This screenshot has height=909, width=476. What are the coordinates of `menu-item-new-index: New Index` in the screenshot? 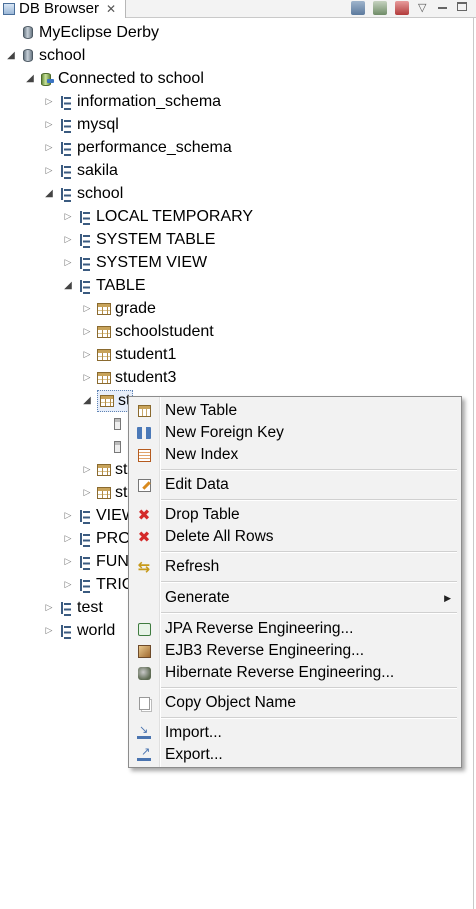 It's located at (295, 455).